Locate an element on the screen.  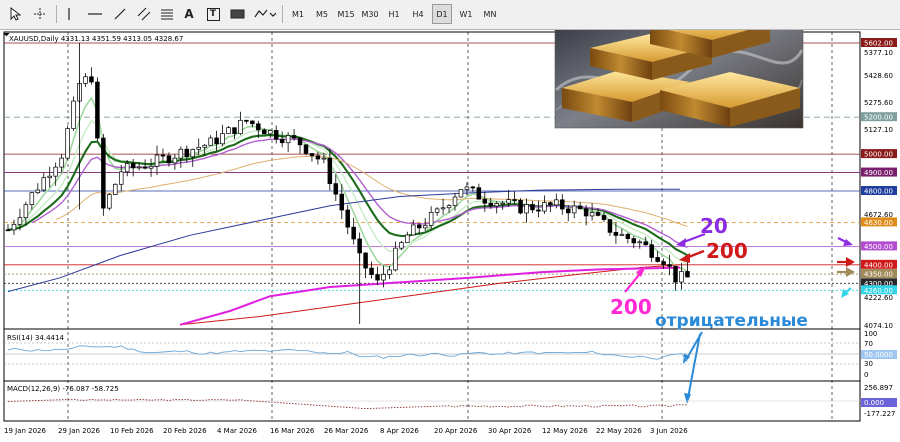
drawing-tools-dropdown is located at coordinates (265, 14).